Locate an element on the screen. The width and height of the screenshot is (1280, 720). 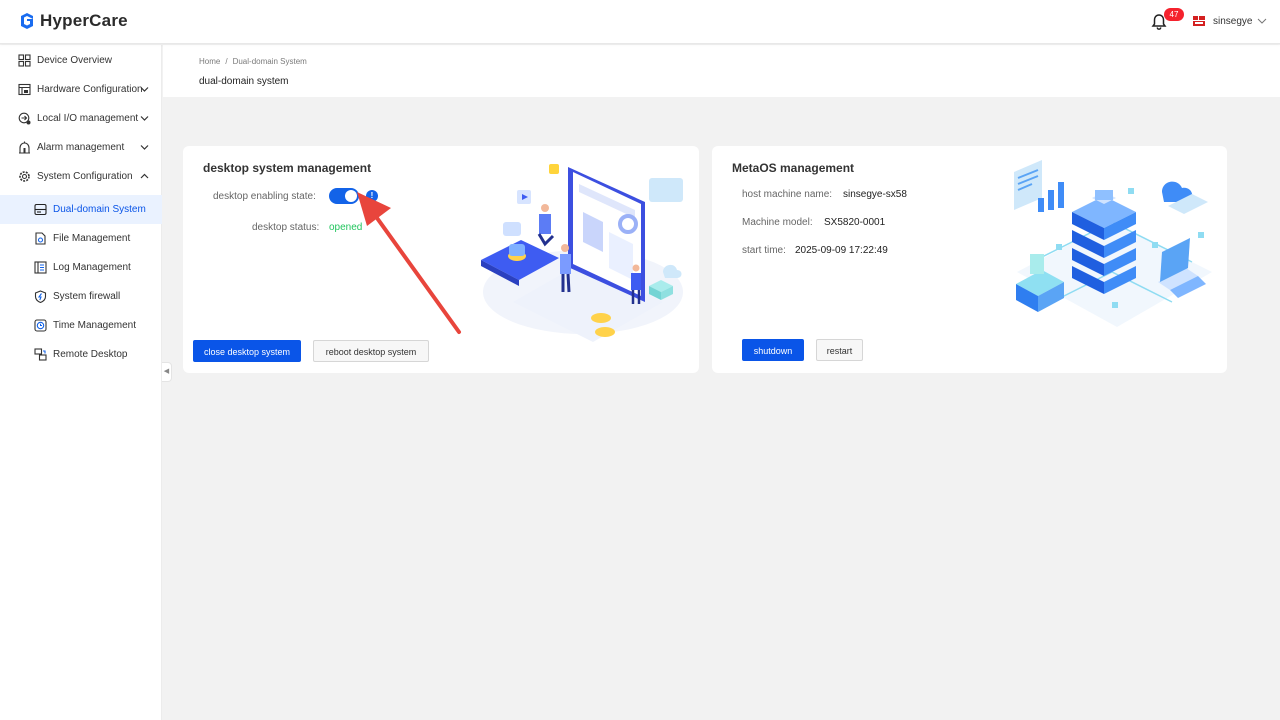
sidebar-subitem-system-firewall: System firewall is located at coordinates (81, 296).